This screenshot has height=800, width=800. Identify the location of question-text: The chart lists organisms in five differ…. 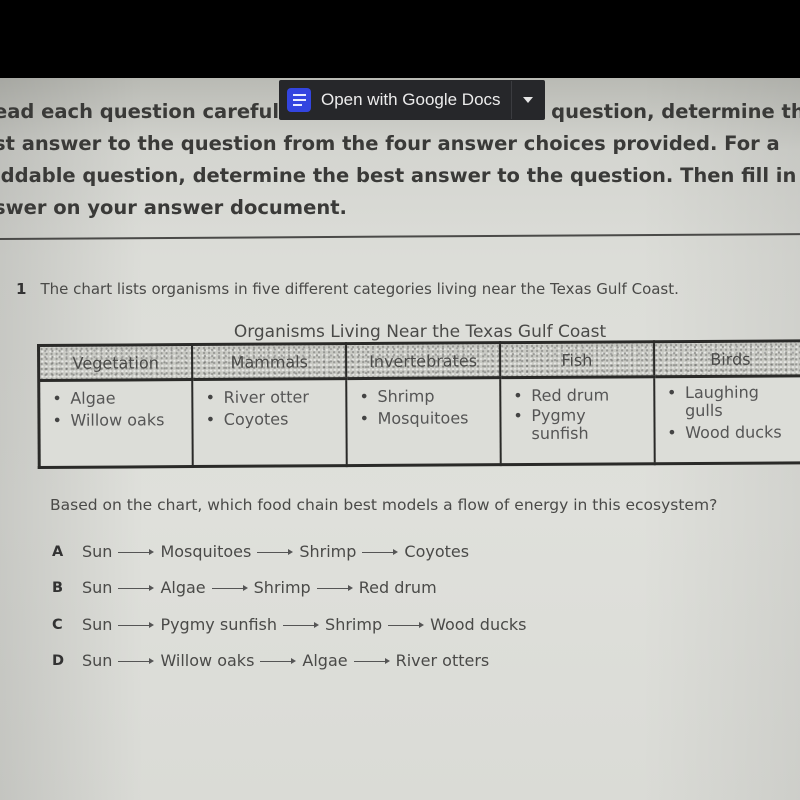
(359, 289).